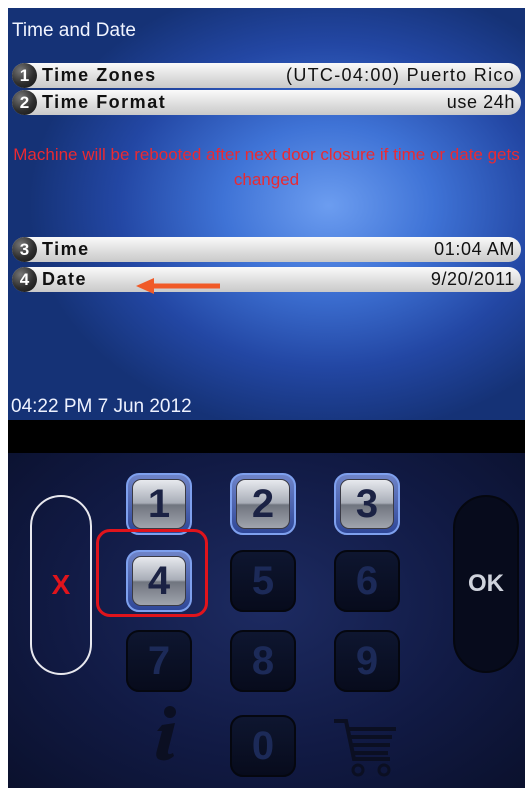  Describe the element at coordinates (101, 406) in the screenshot. I see `status-clock: 04:22 PM 7 Jun 2012` at that location.